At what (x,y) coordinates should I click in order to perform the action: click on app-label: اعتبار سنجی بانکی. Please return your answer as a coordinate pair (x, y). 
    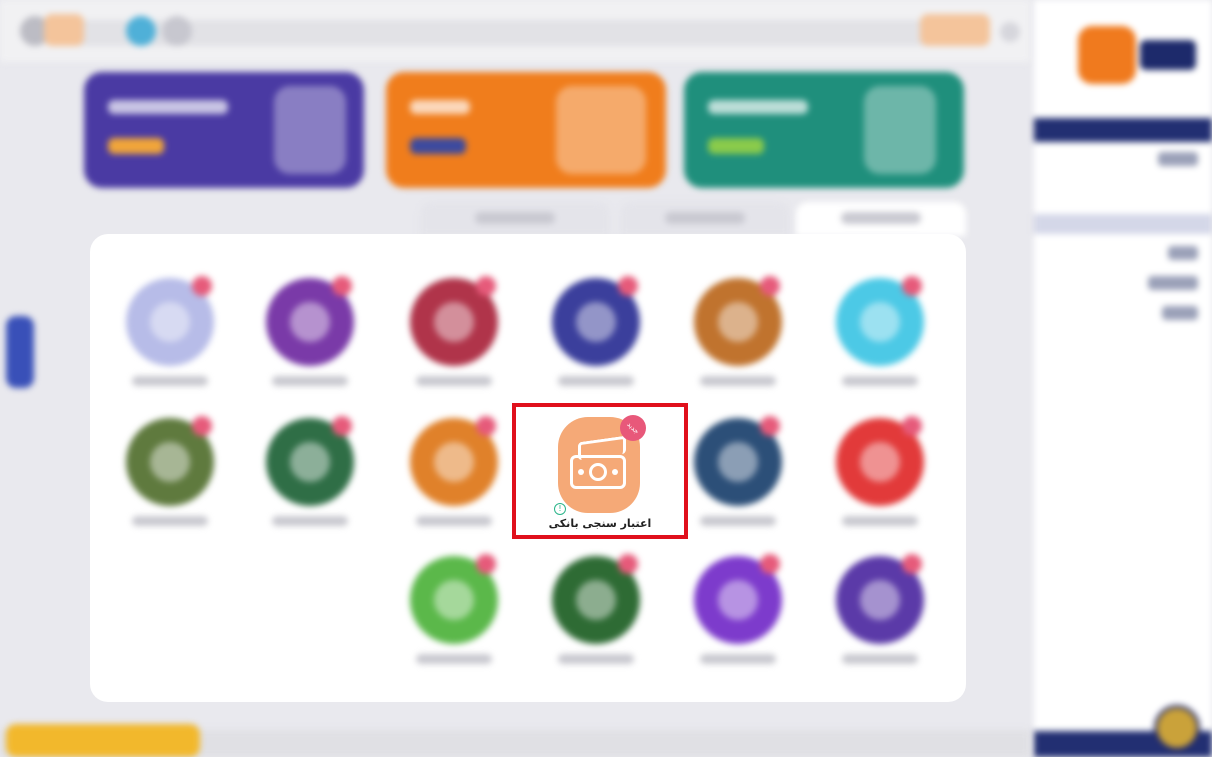
    Looking at the image, I should click on (600, 523).